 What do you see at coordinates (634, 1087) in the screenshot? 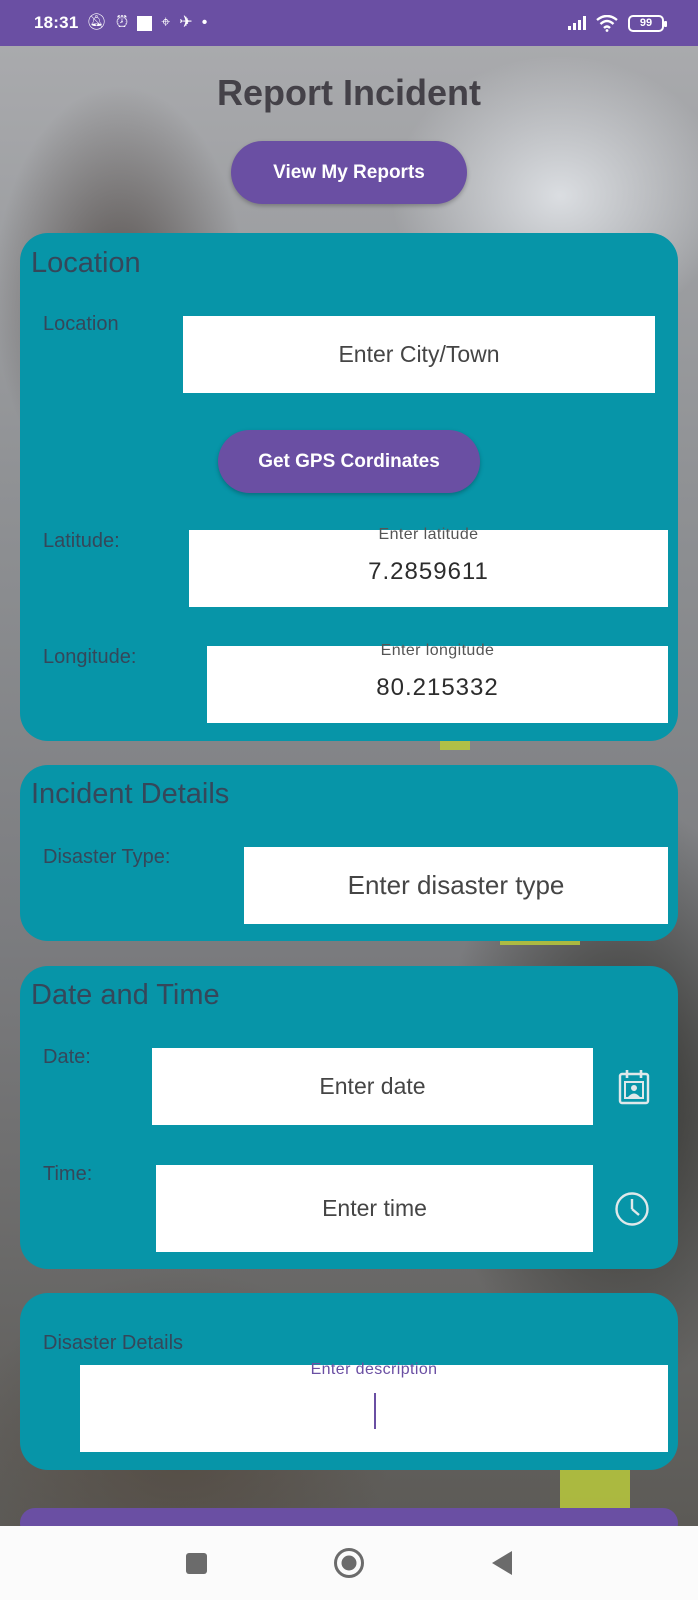
I see `calendar-icon` at bounding box center [634, 1087].